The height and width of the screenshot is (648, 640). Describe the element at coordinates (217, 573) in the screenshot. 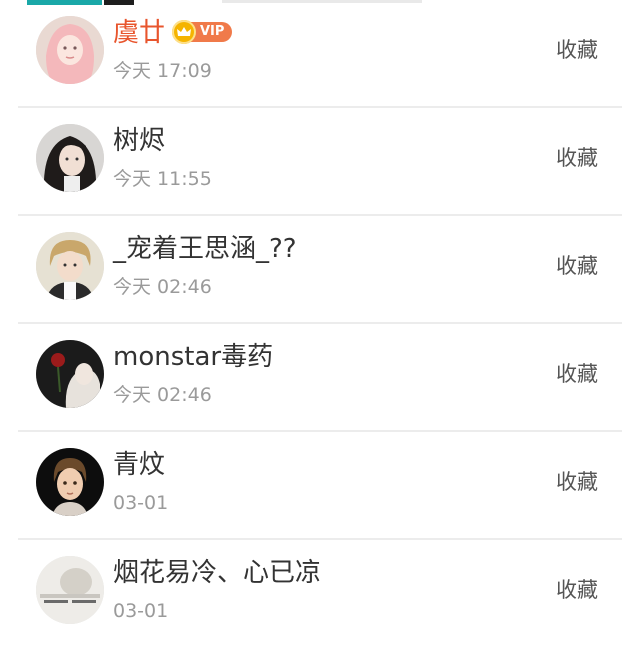

I see `user-name: 烟花易冷、心已凉` at that location.